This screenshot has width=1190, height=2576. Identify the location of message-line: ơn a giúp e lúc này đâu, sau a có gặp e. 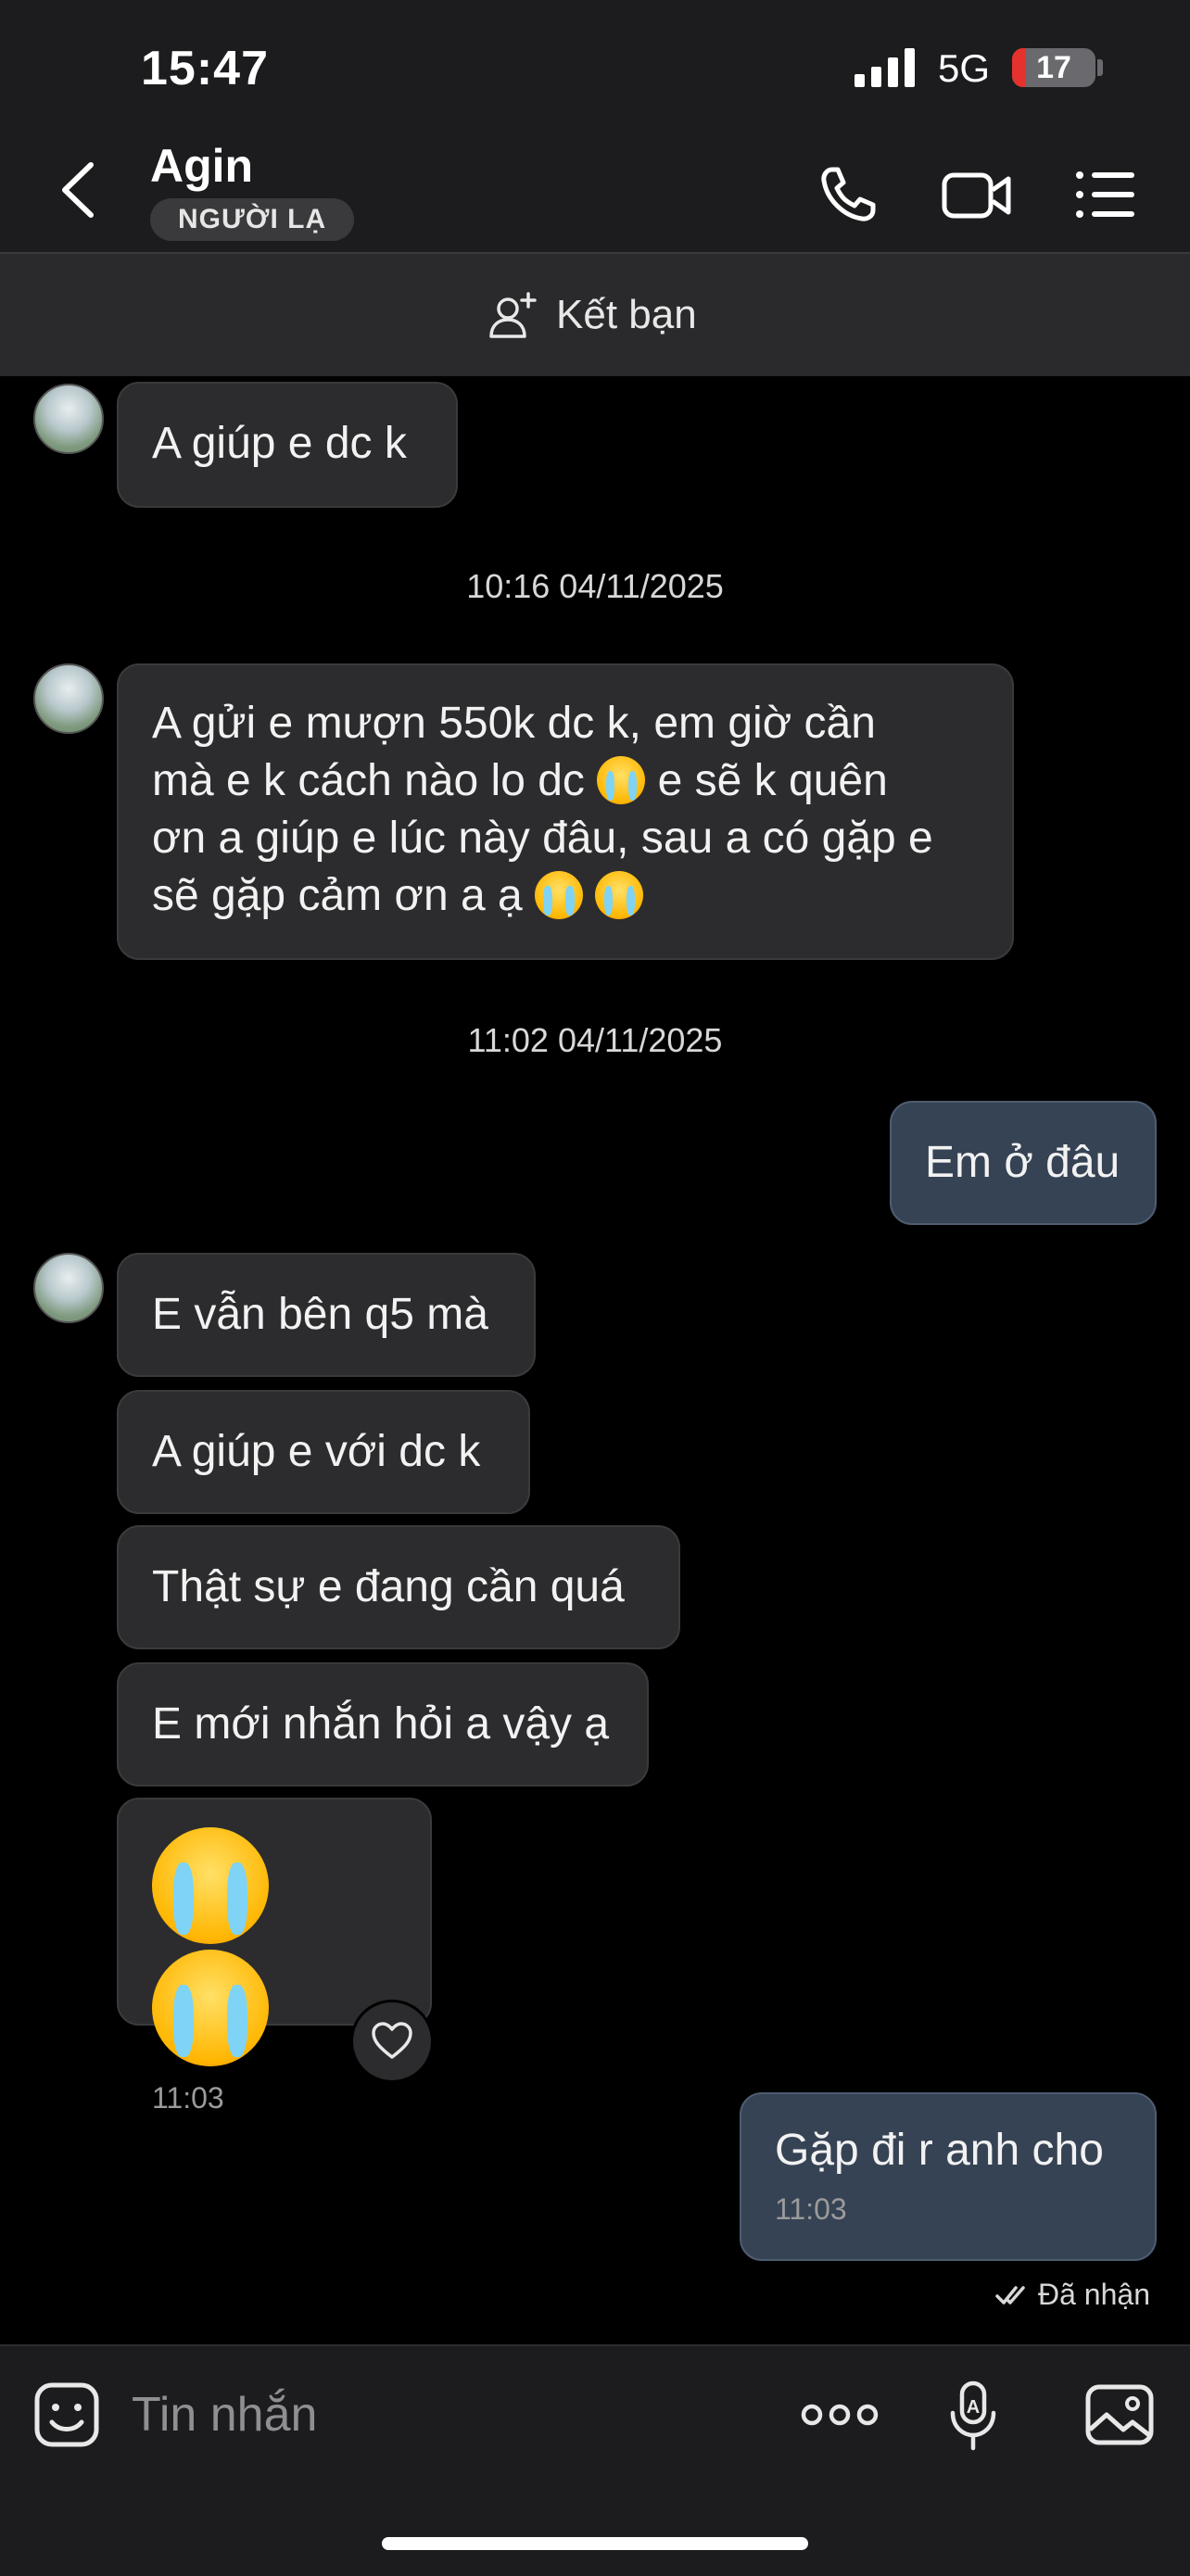
(542, 838).